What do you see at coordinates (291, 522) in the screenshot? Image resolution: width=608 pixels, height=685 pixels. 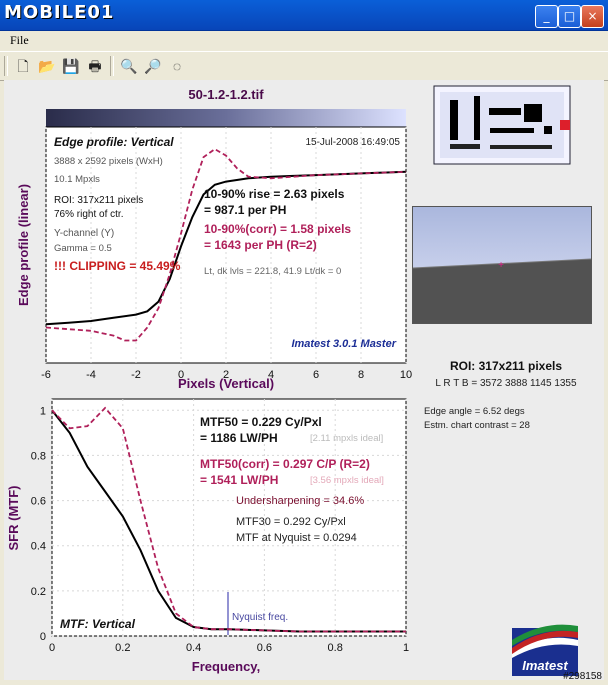 I see `mtf-mtf30: MTF30 = 0.292 Cy/Pxl` at bounding box center [291, 522].